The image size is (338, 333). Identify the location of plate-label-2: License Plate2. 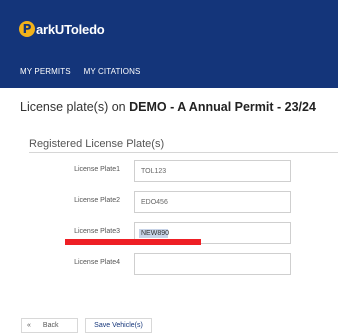
(97, 200).